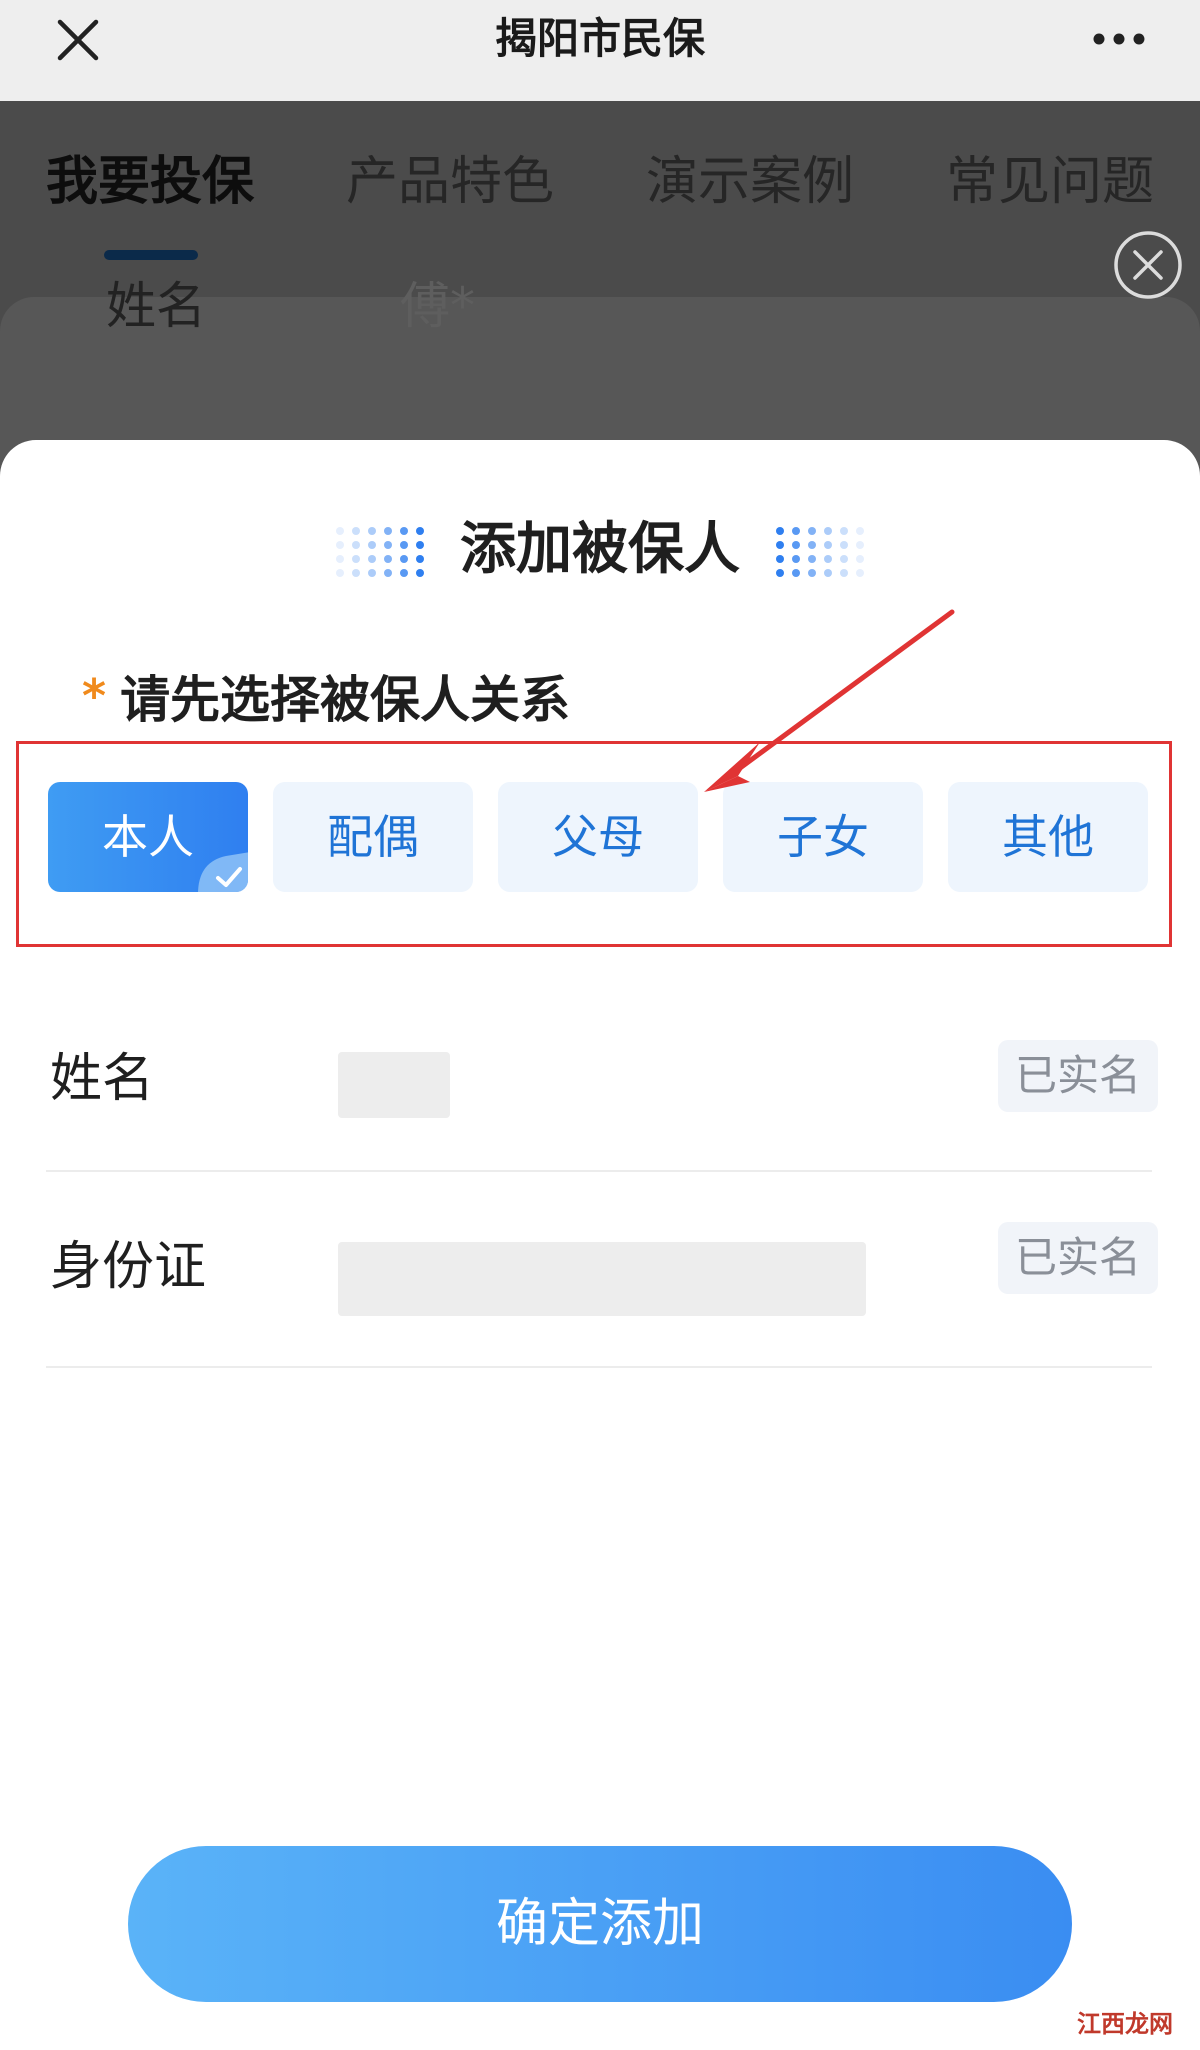  What do you see at coordinates (600, 1924) in the screenshot?
I see `confirm-add-button: 确定添加` at bounding box center [600, 1924].